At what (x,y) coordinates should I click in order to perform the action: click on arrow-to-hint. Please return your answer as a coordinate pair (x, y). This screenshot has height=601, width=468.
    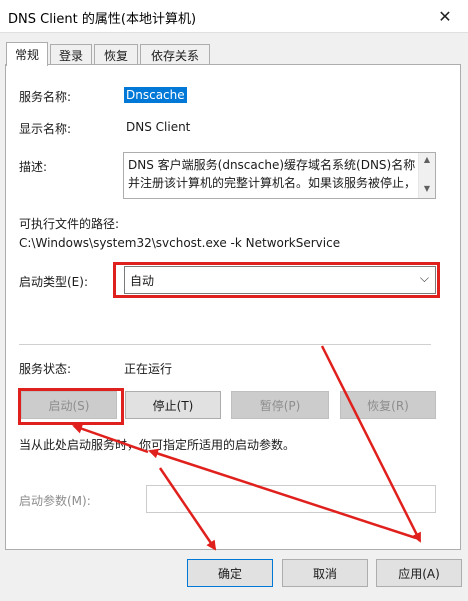
    Looking at the image, I should click on (282, 494).